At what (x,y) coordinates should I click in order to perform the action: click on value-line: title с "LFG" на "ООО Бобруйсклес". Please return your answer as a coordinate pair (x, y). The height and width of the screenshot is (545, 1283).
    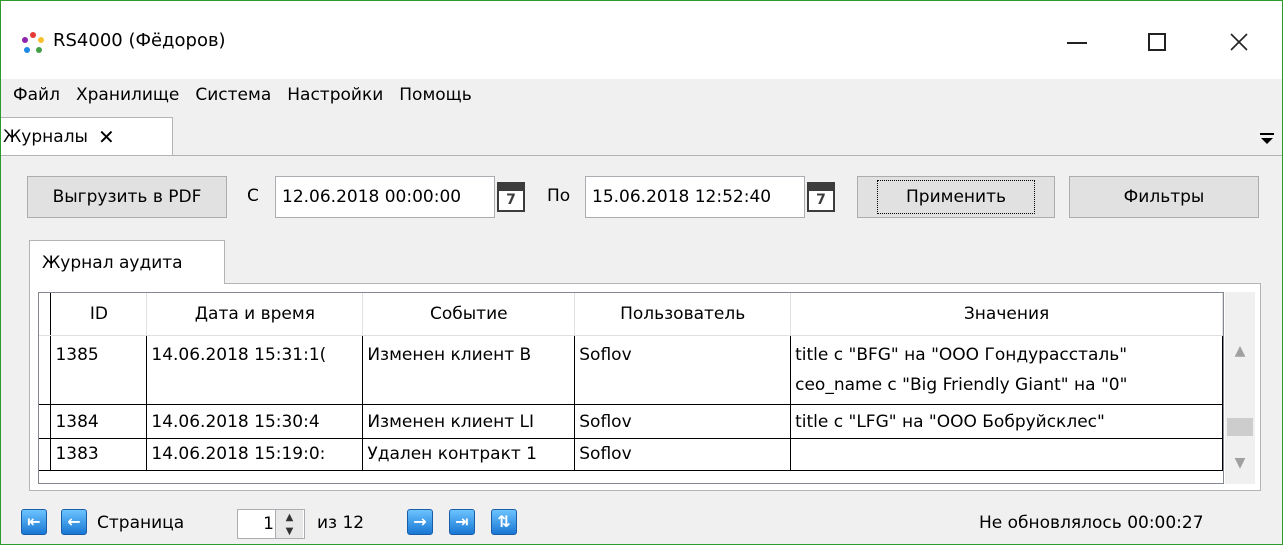
    Looking at the image, I should click on (950, 421).